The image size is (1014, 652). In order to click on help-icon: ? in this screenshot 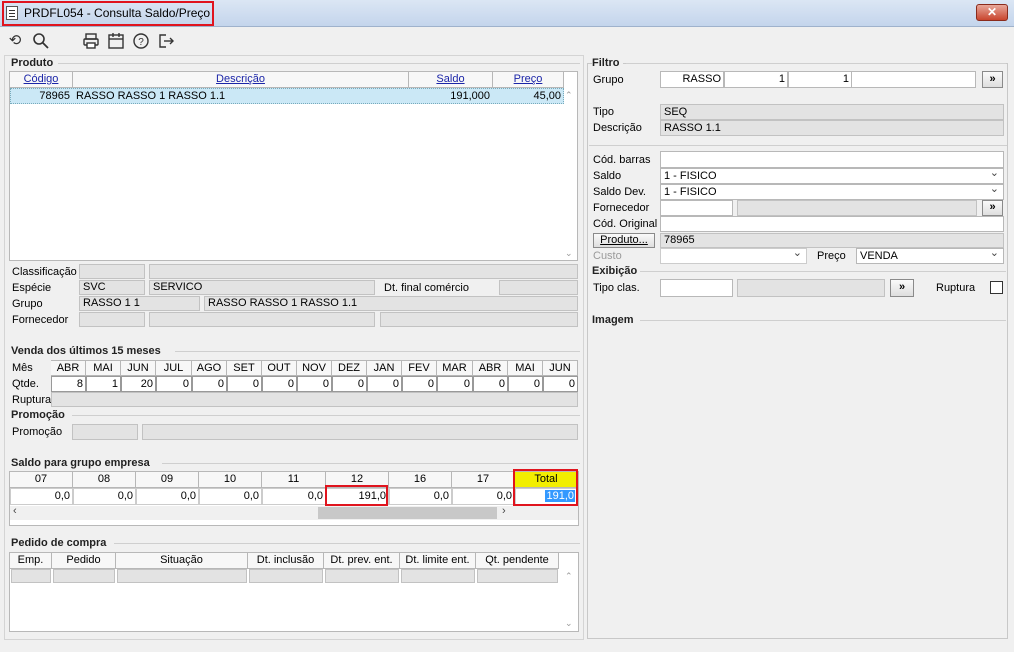, I will do `click(141, 41)`.